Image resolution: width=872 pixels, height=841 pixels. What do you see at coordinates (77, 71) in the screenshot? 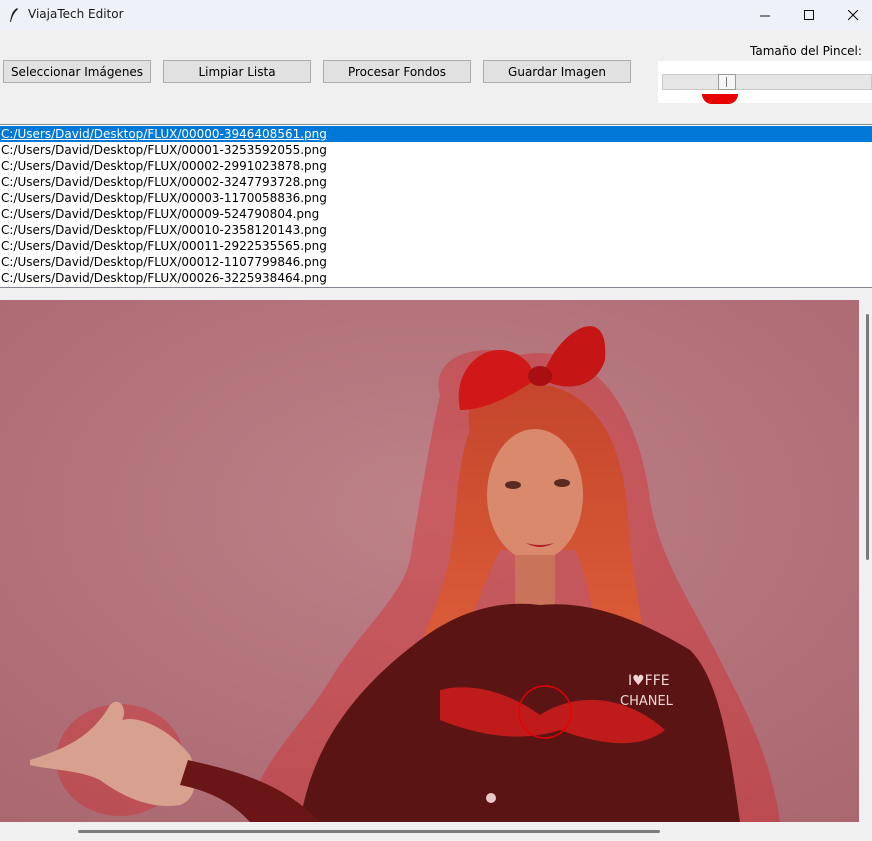
I see `select-images-button: Seleccionar Imágenes` at bounding box center [77, 71].